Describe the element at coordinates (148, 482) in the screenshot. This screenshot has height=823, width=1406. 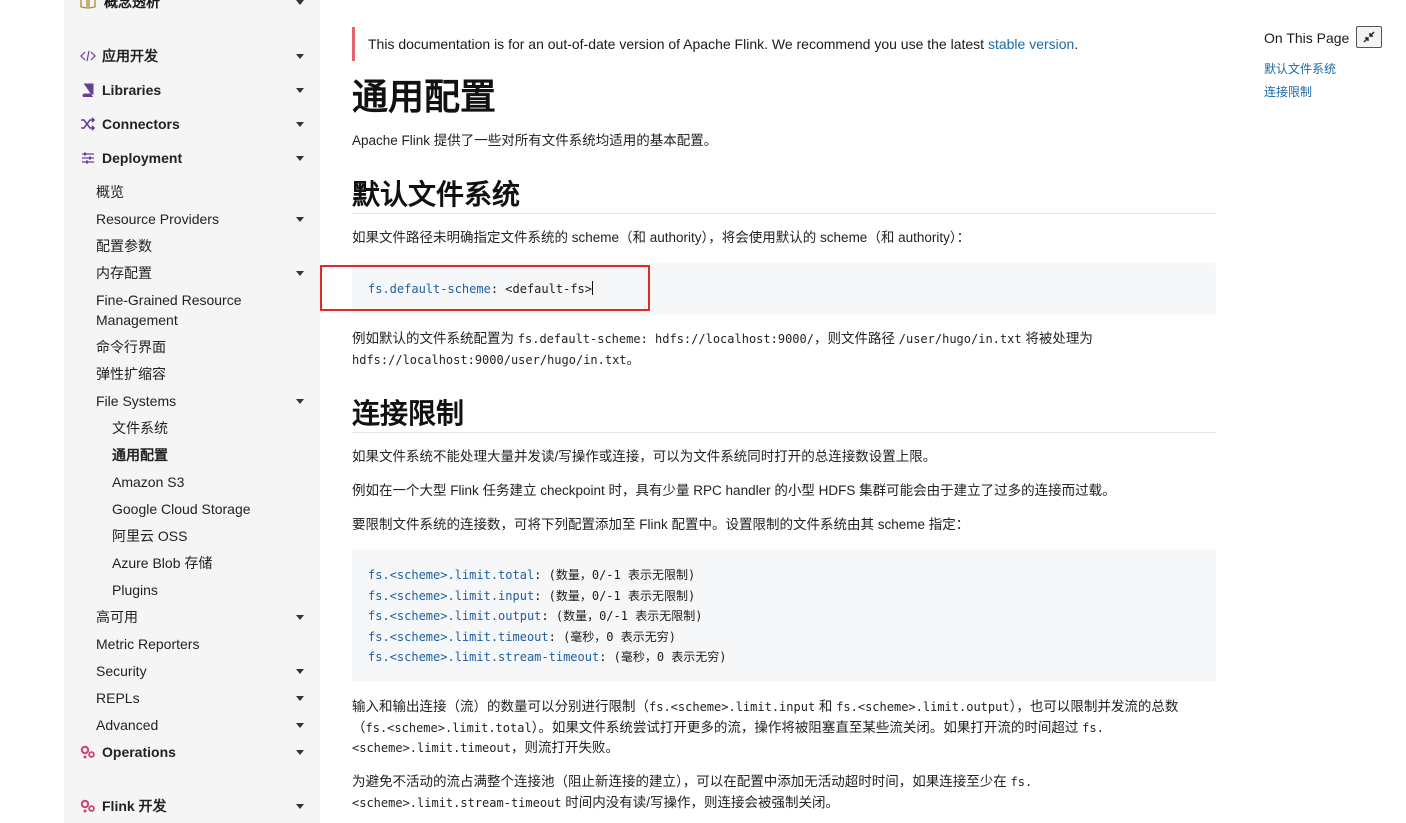
I see `sidebar-item-label: Amazon S3` at that location.